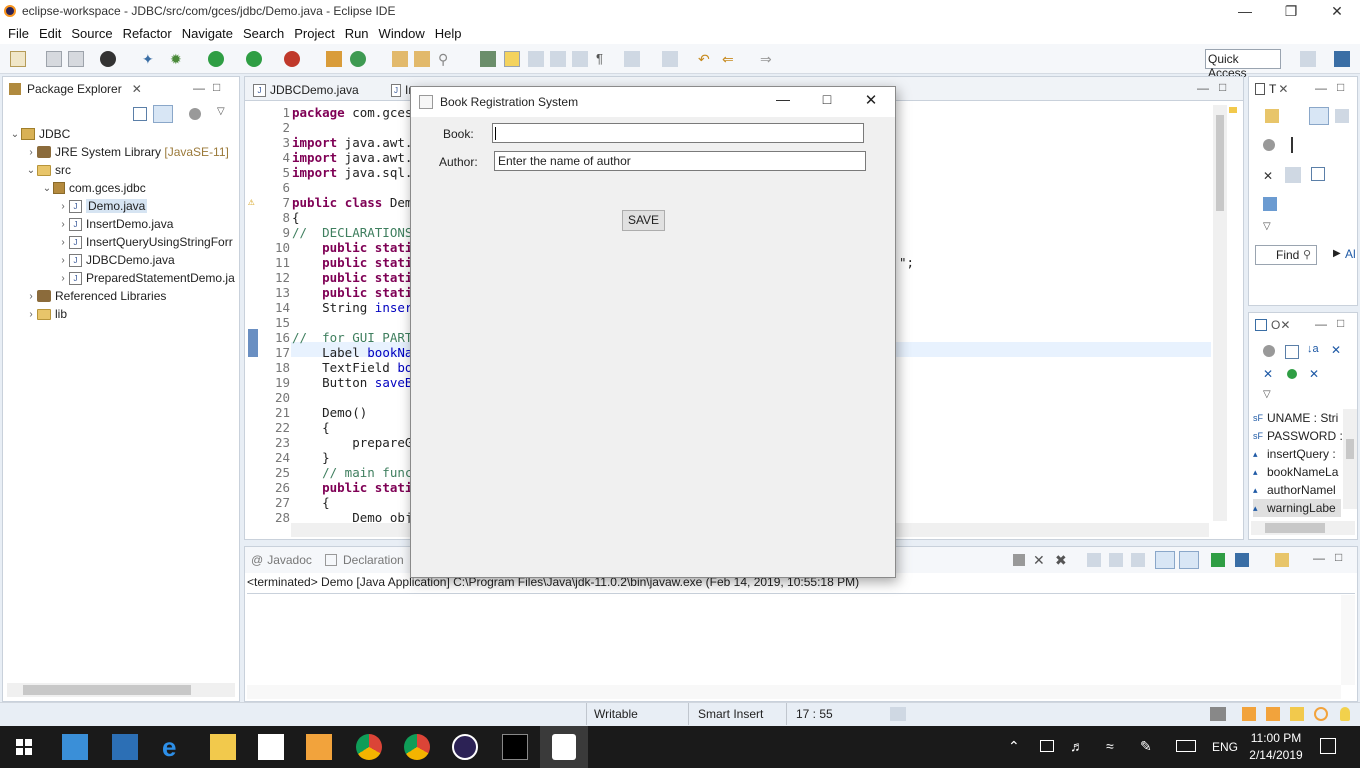 The width and height of the screenshot is (1360, 768). I want to click on account-icon, so click(108, 59).